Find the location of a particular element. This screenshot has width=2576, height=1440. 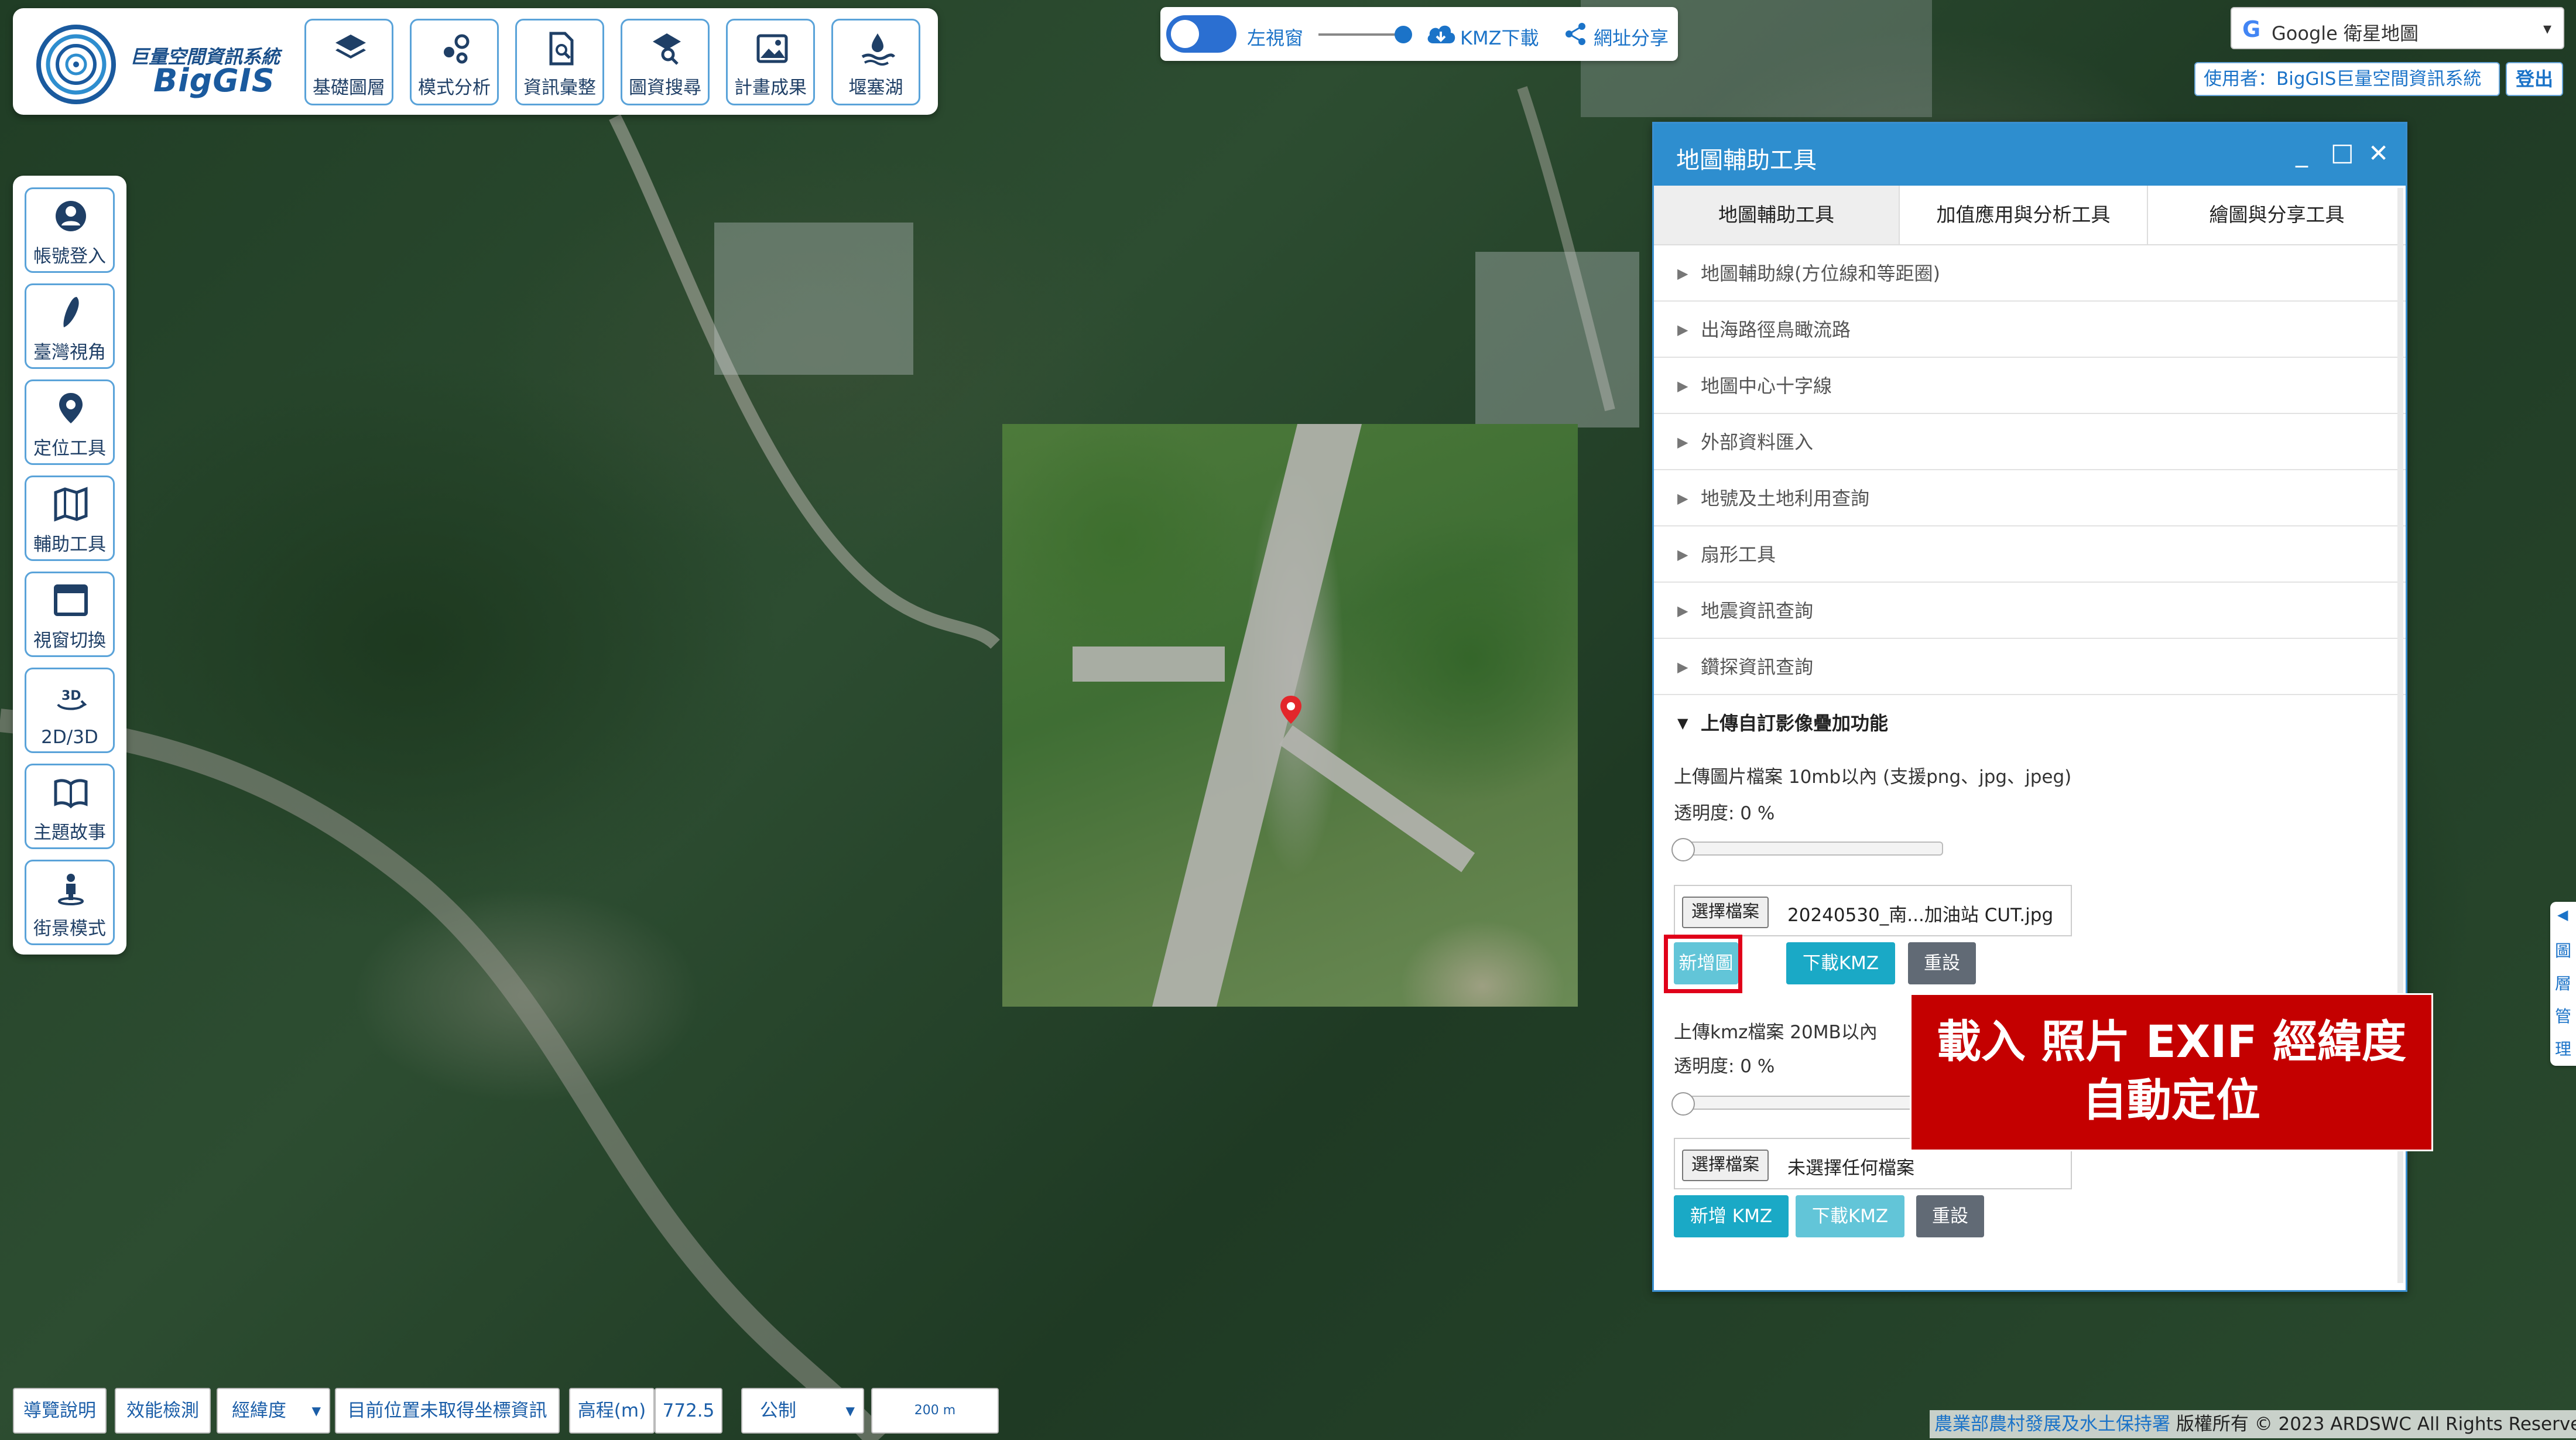

tab-drawing-sharing: 繪圖與分享工具 is located at coordinates (2277, 215).